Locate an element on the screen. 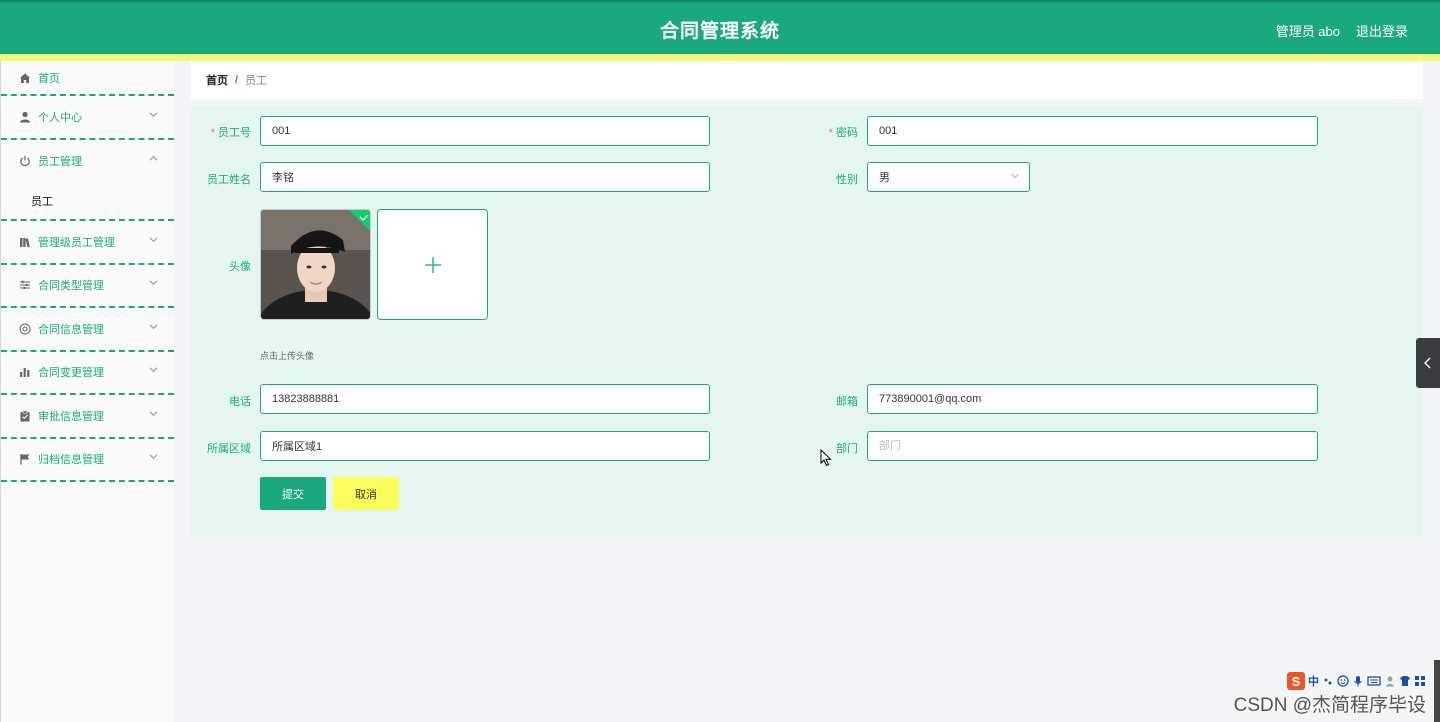 Image resolution: width=1440 pixels, height=722 pixels. current-user: 管理员 abo is located at coordinates (1307, 31).